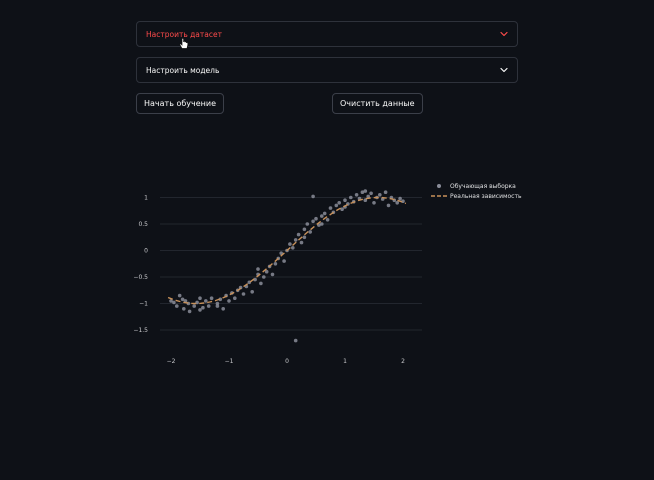  What do you see at coordinates (140, 330) in the screenshot?
I see `y-tick-label: −1.5` at bounding box center [140, 330].